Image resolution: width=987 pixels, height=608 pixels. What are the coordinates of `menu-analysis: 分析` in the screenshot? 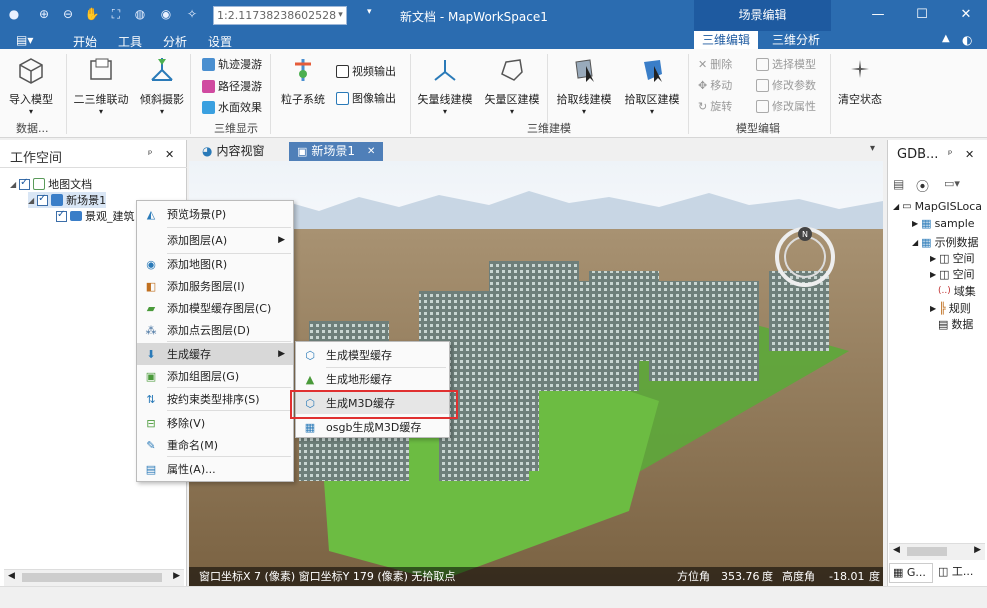 It's located at (175, 41).